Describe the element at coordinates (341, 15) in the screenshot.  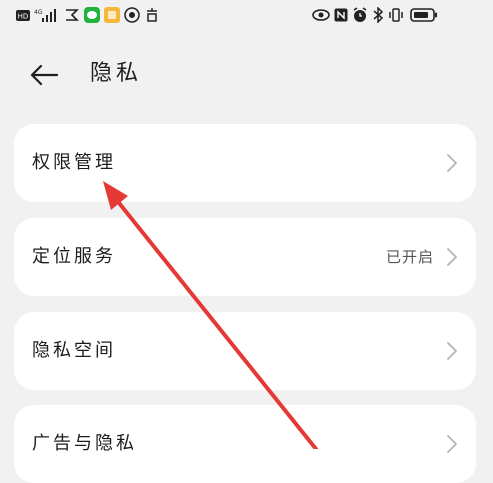
I see `nfc-icon` at that location.